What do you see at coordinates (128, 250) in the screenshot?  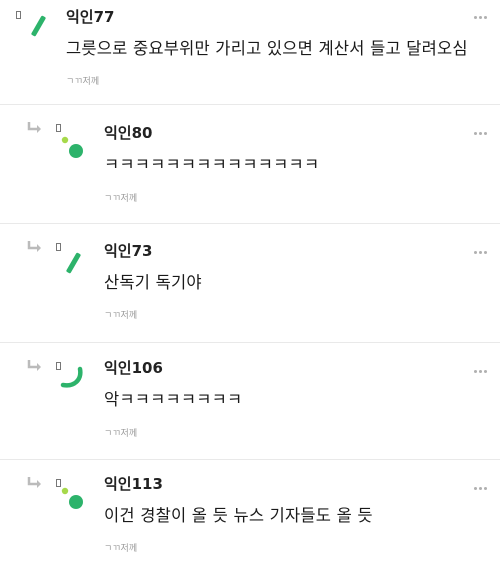 I see `comment-nickname: 익인73` at bounding box center [128, 250].